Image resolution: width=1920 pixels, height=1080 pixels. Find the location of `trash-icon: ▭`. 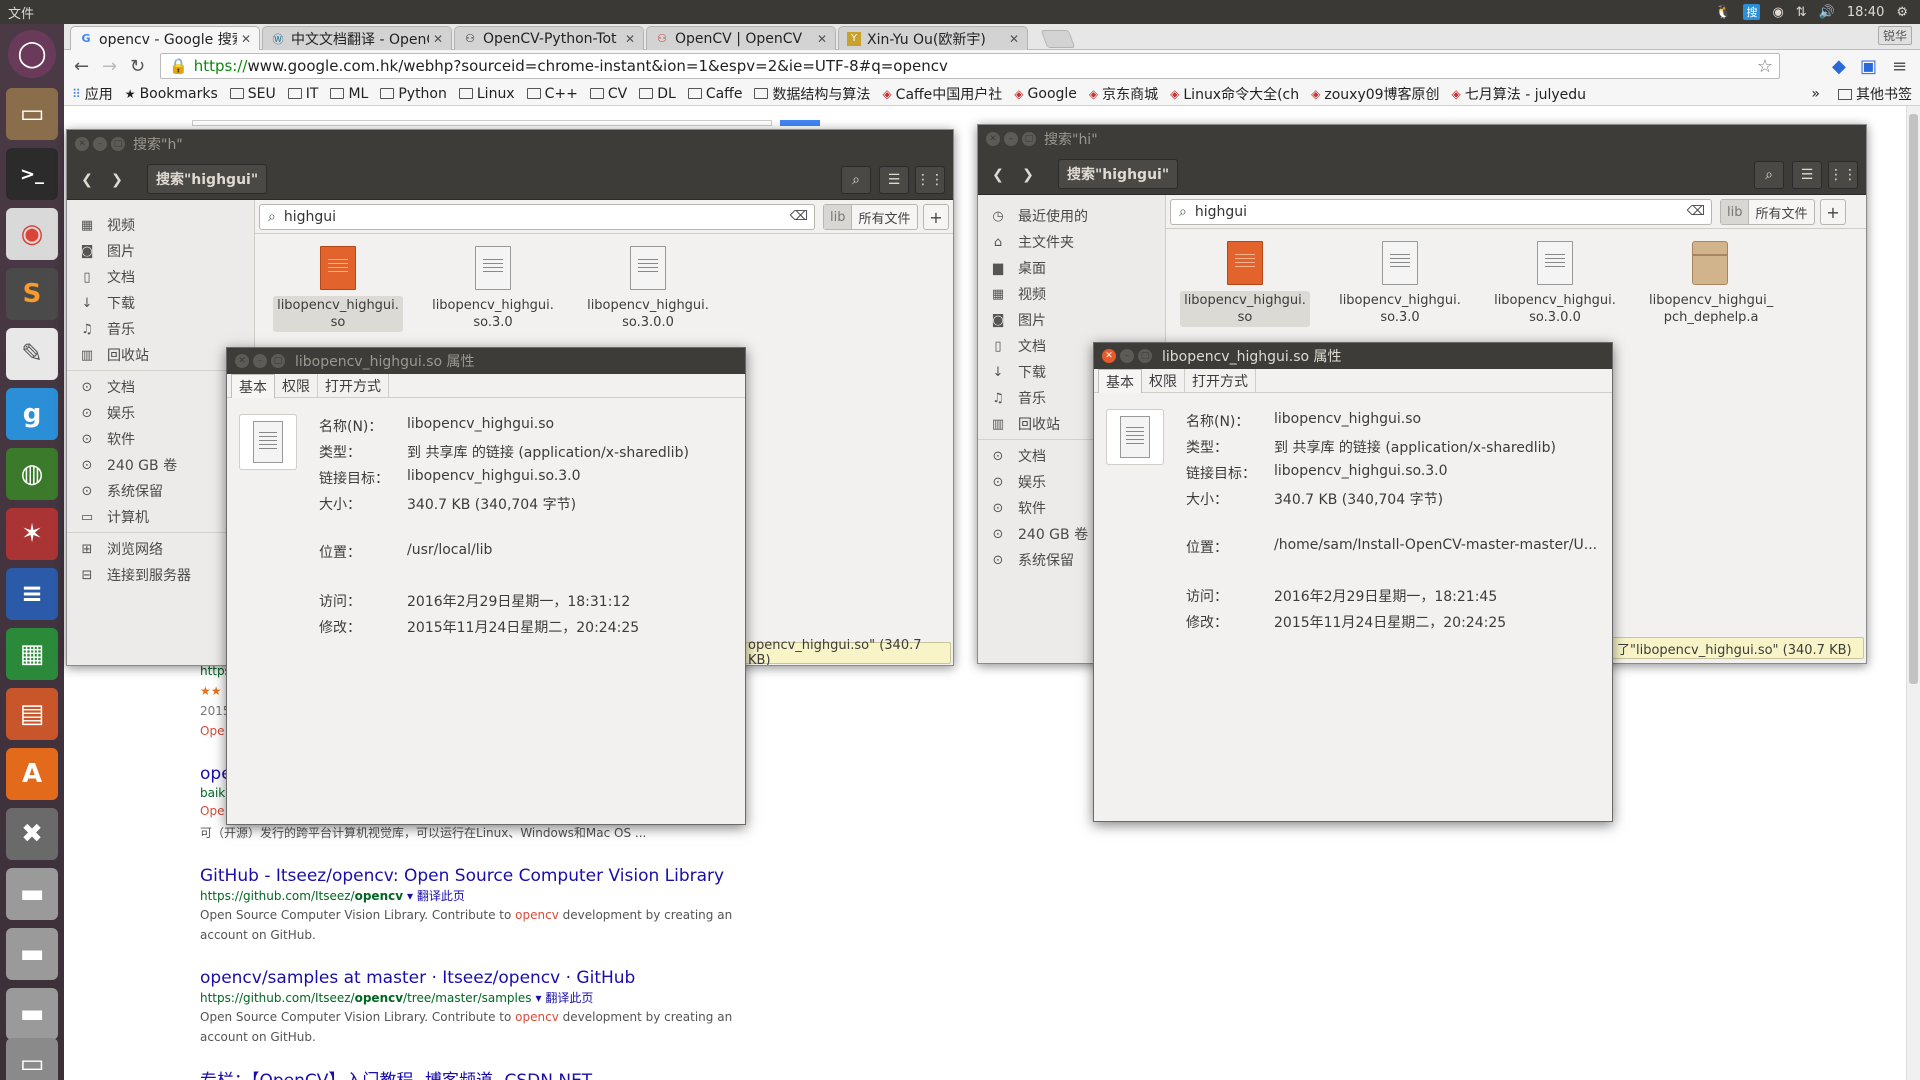

trash-icon: ▭ is located at coordinates (32, 1059).